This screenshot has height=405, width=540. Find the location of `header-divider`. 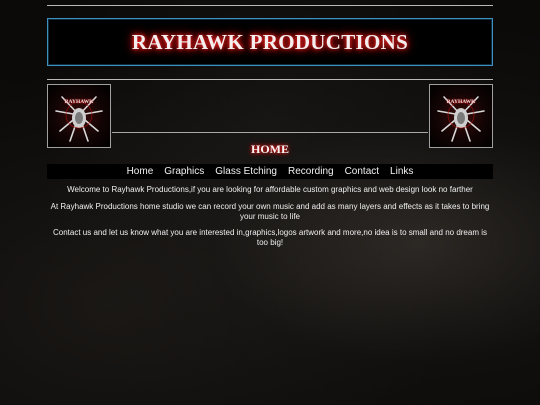

header-divider is located at coordinates (270, 79).